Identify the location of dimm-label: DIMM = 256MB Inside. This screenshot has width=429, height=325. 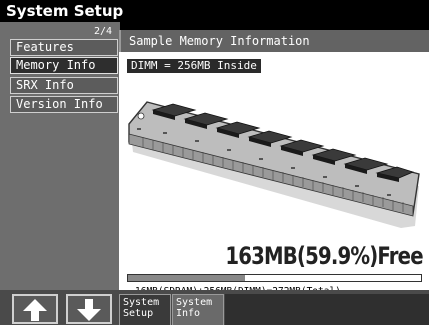
(194, 66).